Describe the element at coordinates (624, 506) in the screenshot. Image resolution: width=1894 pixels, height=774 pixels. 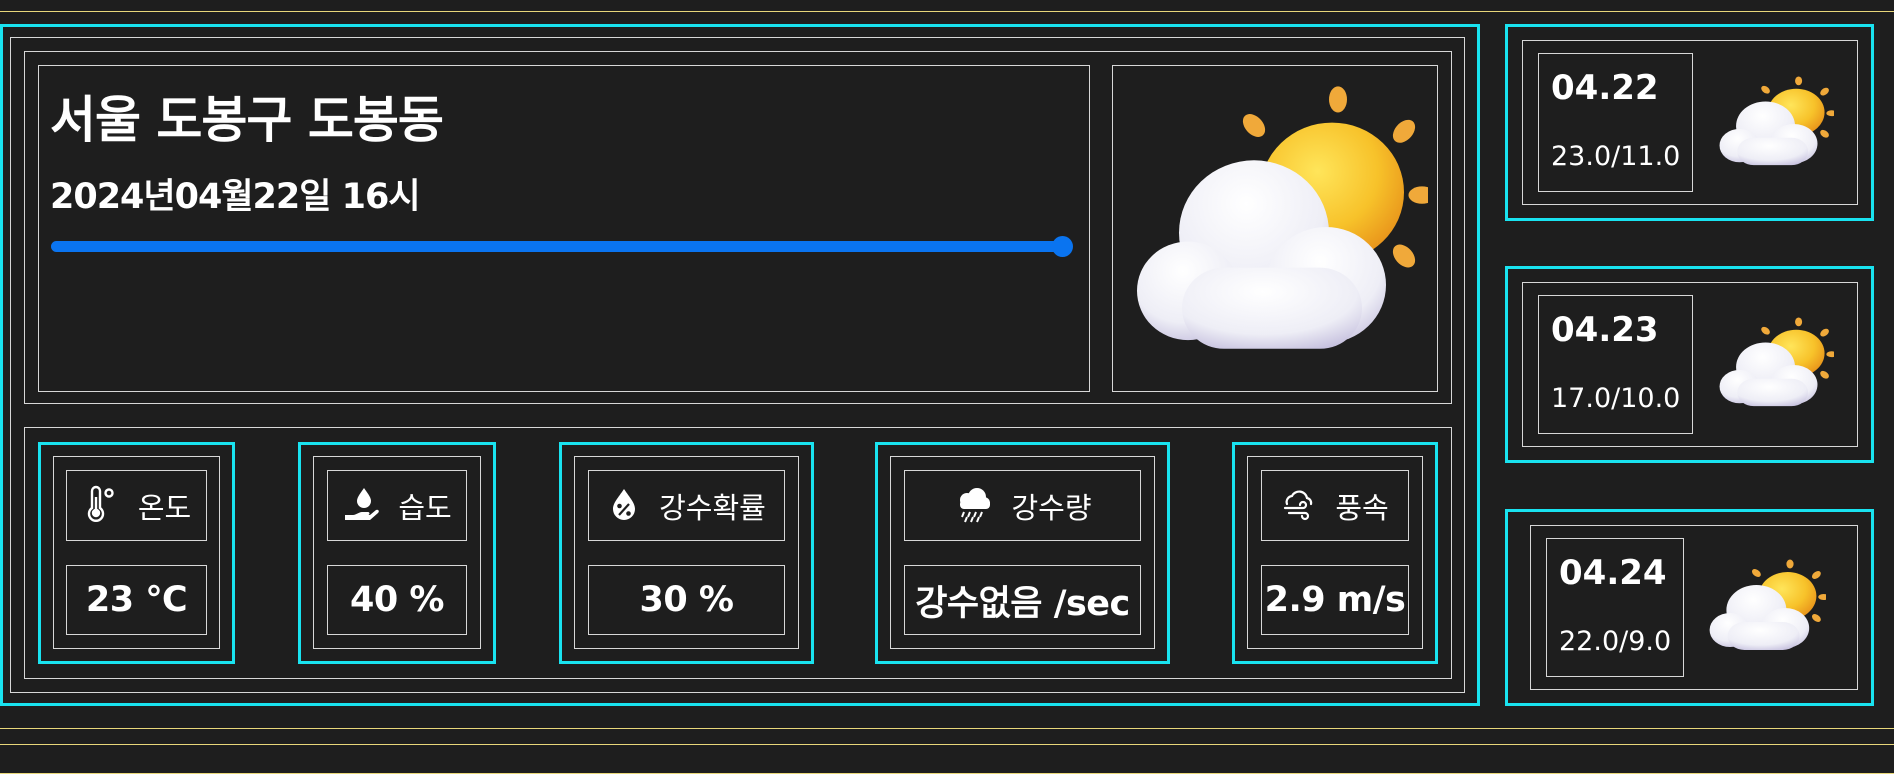
I see `rain-probability-drop-icon` at that location.